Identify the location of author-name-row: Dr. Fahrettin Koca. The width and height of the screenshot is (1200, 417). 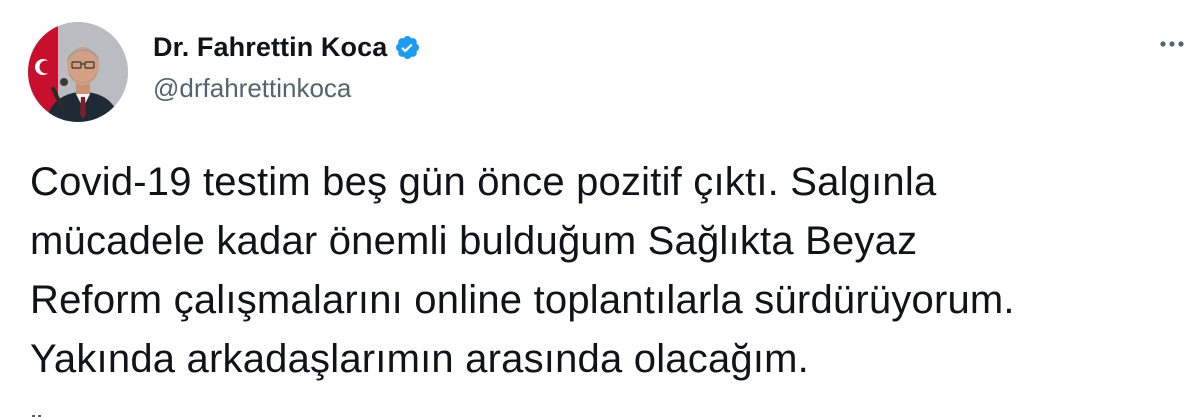
(287, 47).